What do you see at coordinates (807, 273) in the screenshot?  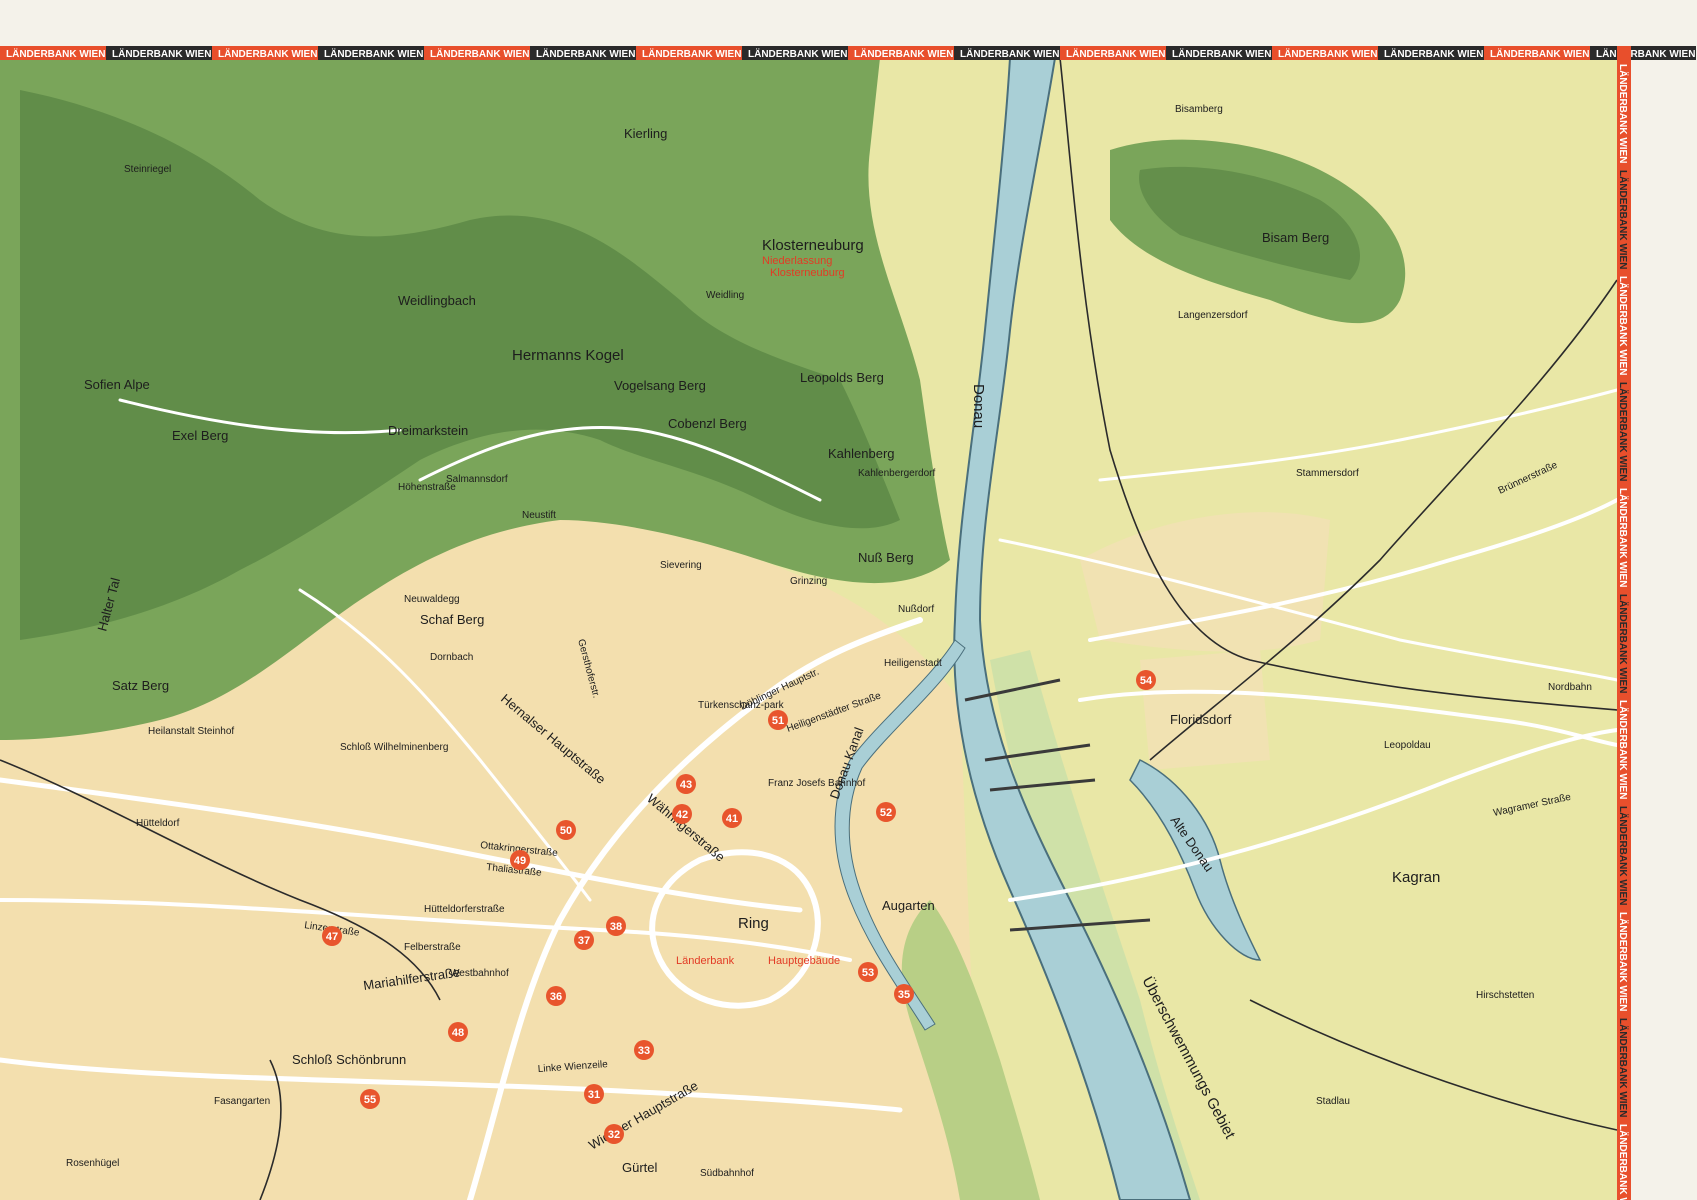 I see `bank-label-klosterneuburg: Klosterneuburg` at bounding box center [807, 273].